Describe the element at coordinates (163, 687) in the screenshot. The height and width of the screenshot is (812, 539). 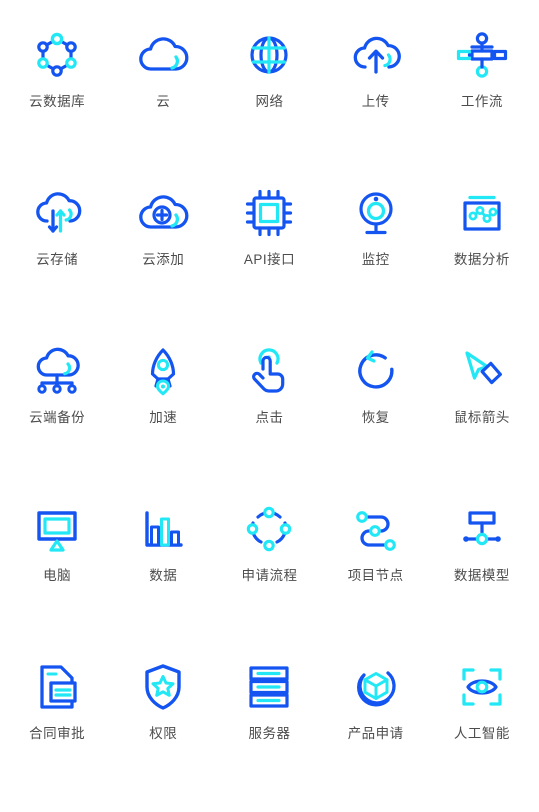
I see `shield-star-icon` at that location.